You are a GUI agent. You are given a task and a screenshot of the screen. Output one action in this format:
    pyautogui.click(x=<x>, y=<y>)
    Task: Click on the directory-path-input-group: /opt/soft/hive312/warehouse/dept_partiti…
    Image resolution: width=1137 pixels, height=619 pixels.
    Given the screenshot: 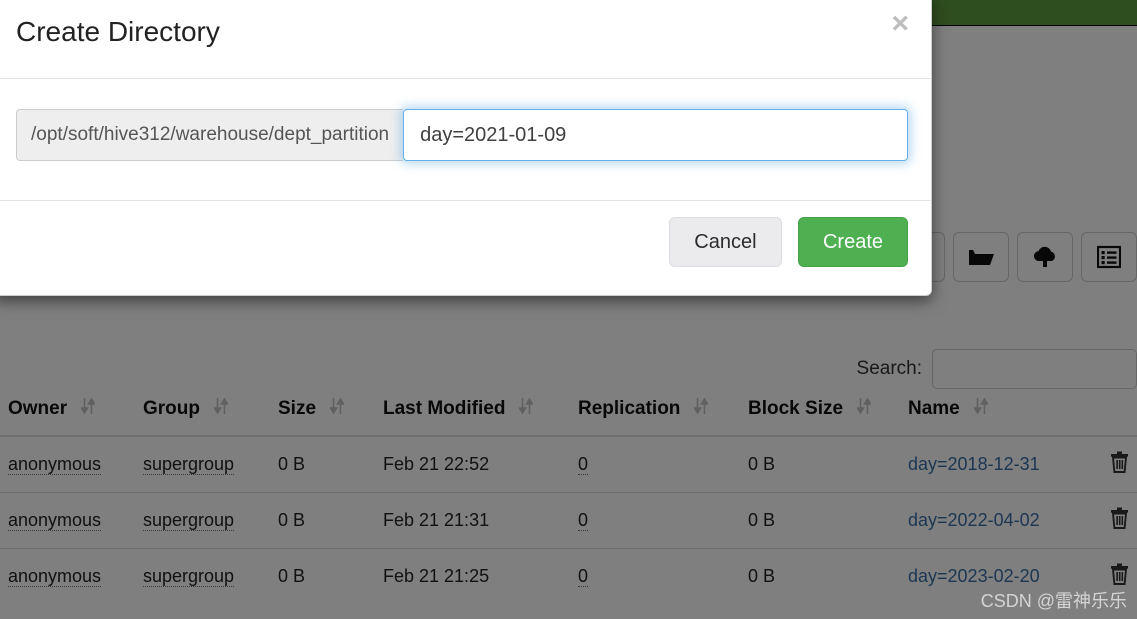 What is the action you would take?
    pyautogui.click(x=462, y=135)
    